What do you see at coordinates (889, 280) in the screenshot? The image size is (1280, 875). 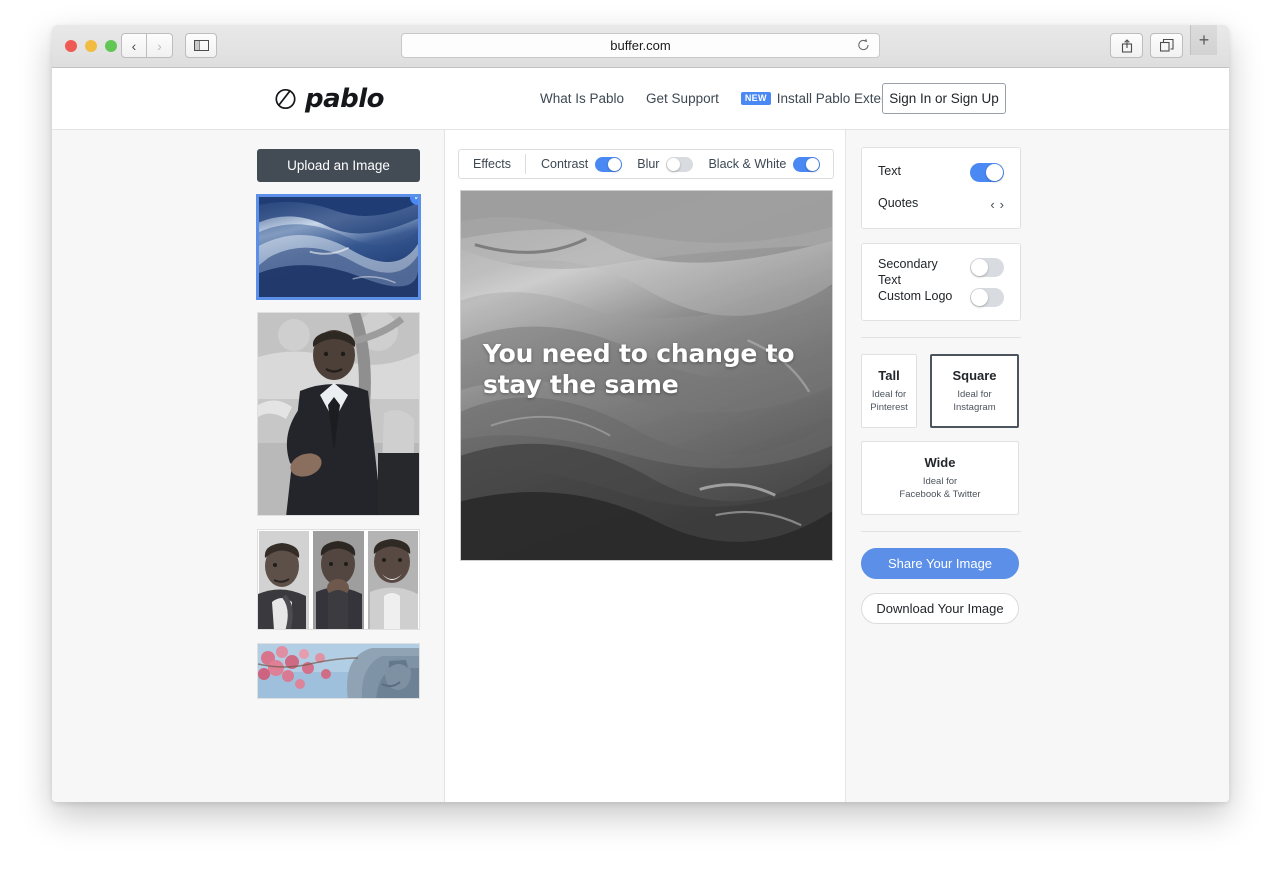 I see `secondary-text-label-line2: Text` at bounding box center [889, 280].